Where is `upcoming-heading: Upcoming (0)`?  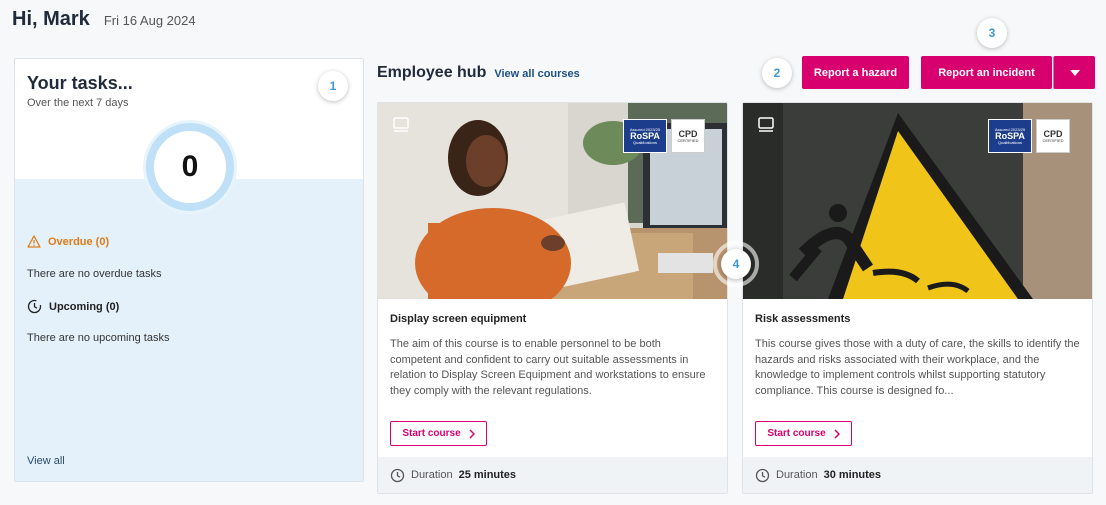
upcoming-heading: Upcoming (0) is located at coordinates (73, 306).